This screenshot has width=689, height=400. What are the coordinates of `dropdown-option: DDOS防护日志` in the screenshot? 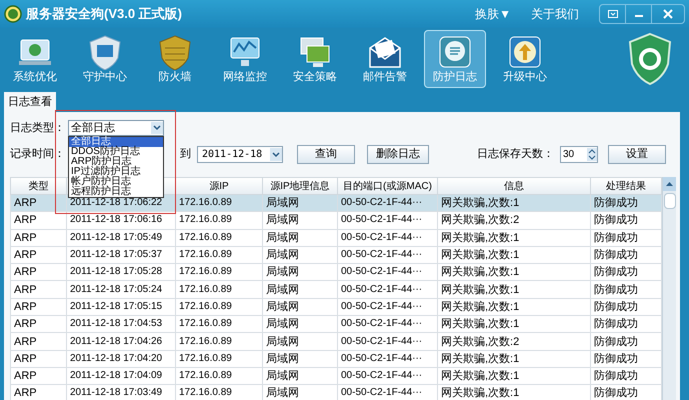 It's located at (116, 152).